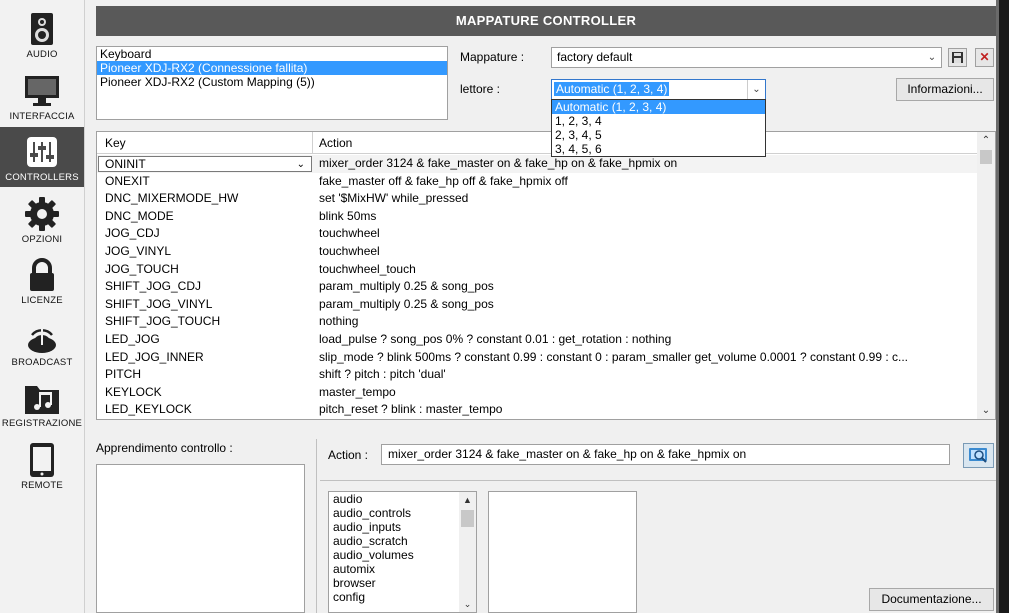 The height and width of the screenshot is (613, 1009). Describe the element at coordinates (467, 500) in the screenshot. I see `scroll-up-icon: ▲` at that location.